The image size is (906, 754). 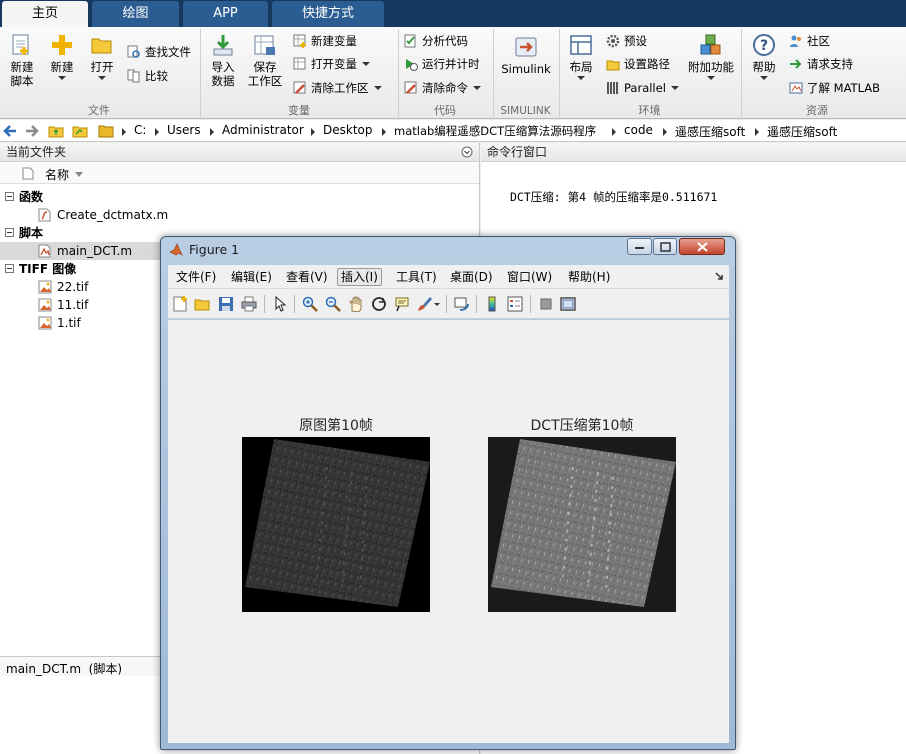 What do you see at coordinates (626, 41) in the screenshot?
I see `preferences-button: 预设` at bounding box center [626, 41].